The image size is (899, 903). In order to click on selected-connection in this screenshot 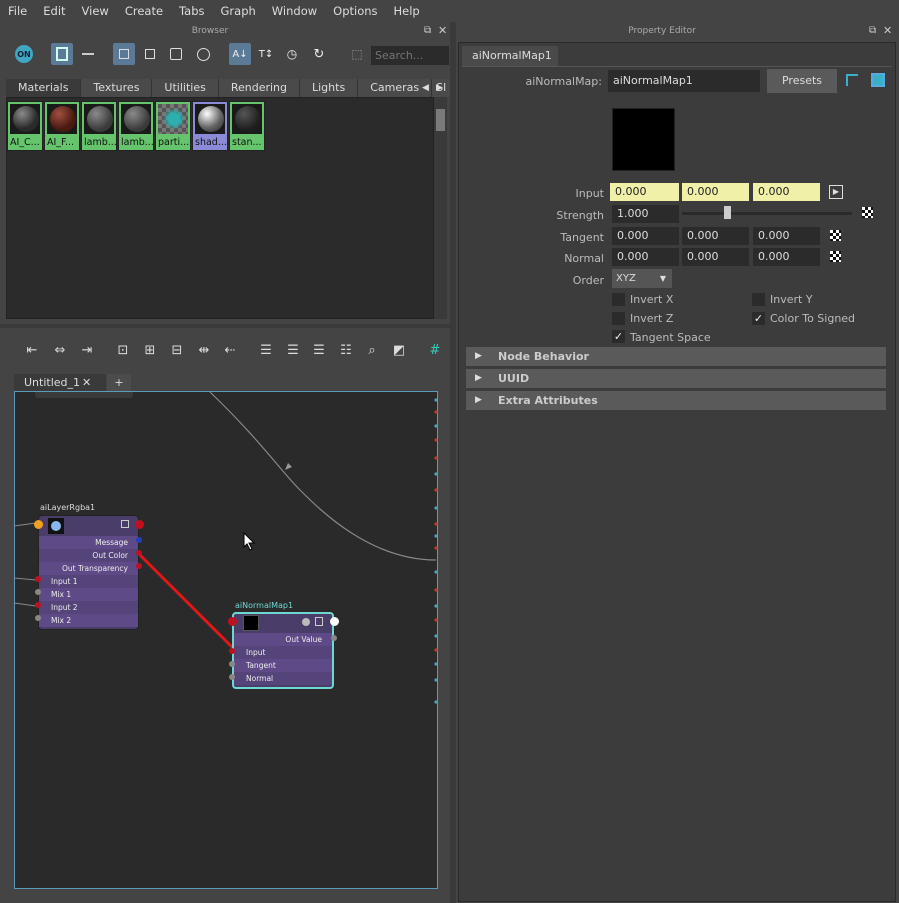, I will do `click(186, 601)`.